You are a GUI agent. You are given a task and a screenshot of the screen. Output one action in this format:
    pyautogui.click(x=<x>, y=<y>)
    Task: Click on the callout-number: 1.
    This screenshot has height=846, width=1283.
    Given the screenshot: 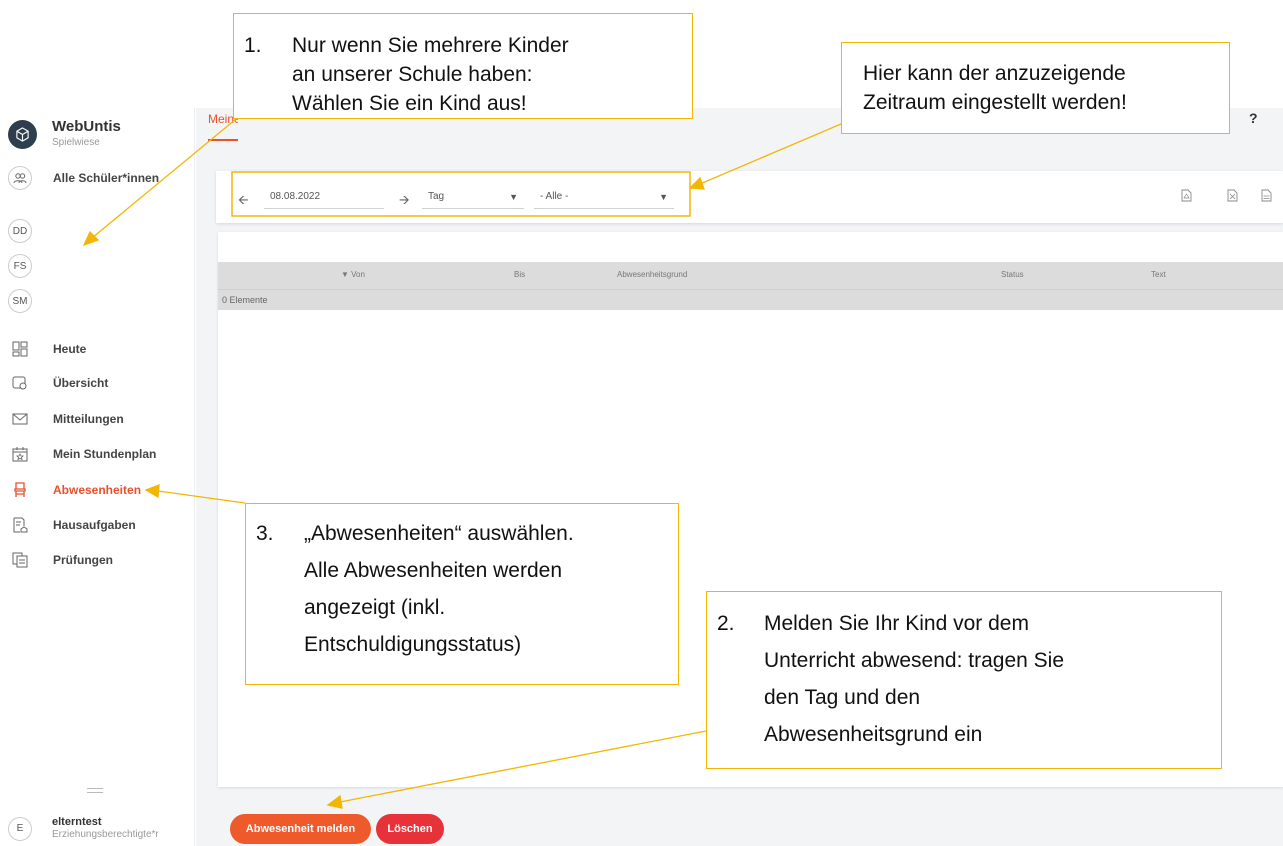 What is the action you would take?
    pyautogui.click(x=253, y=45)
    